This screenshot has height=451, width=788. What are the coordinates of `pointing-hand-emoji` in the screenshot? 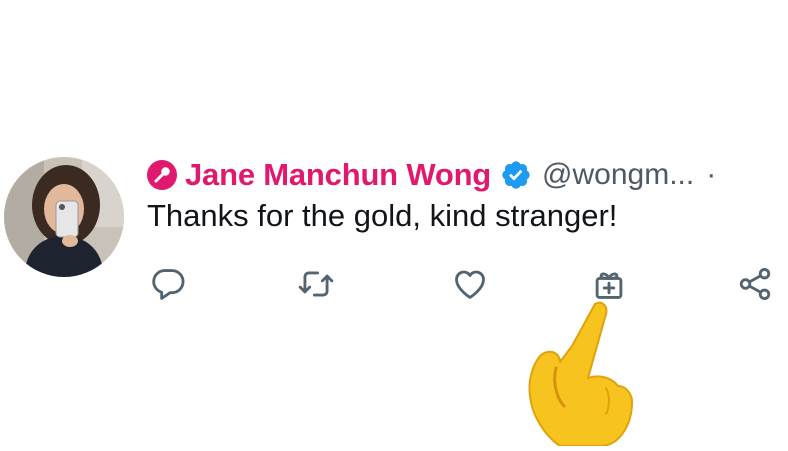 It's located at (582, 371).